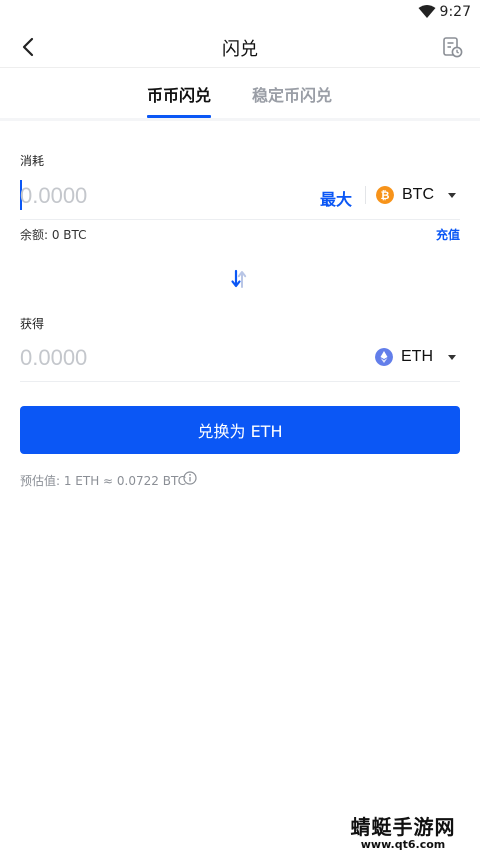  What do you see at coordinates (240, 381) in the screenshot?
I see `receive-field-underline` at bounding box center [240, 381].